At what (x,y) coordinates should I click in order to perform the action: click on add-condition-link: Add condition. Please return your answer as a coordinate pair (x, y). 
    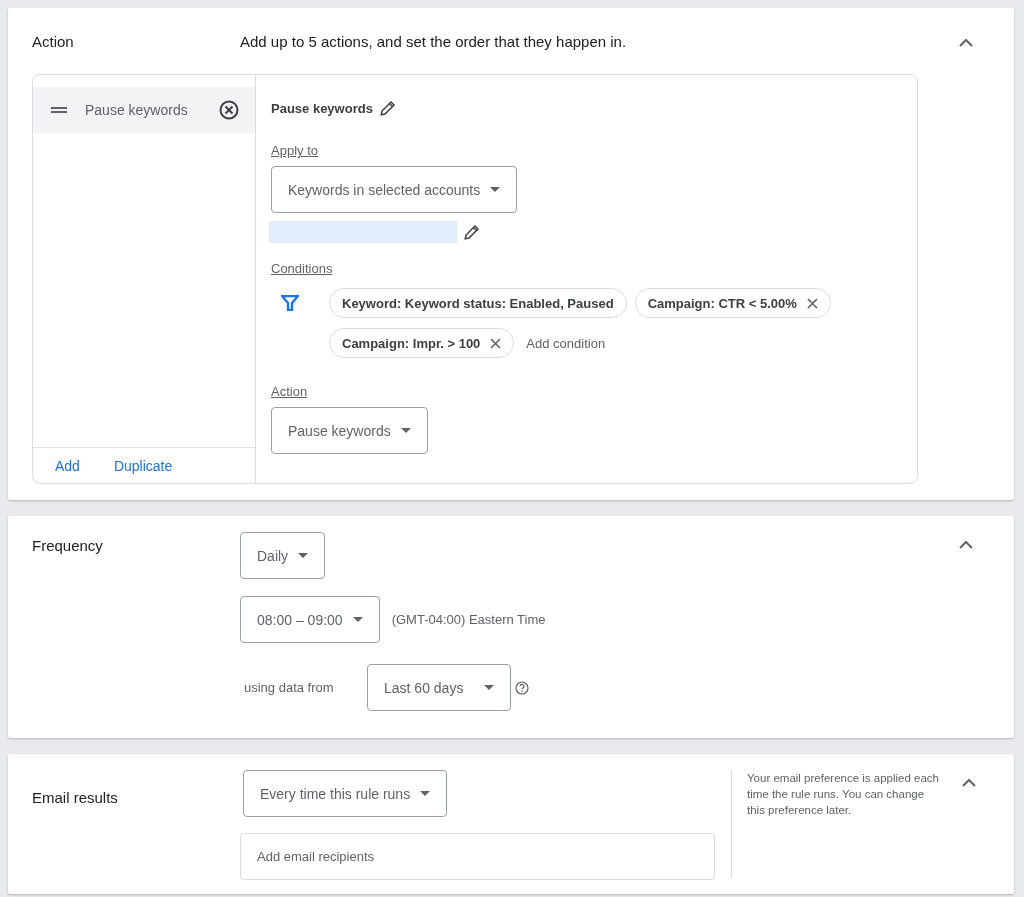
    Looking at the image, I should click on (566, 343).